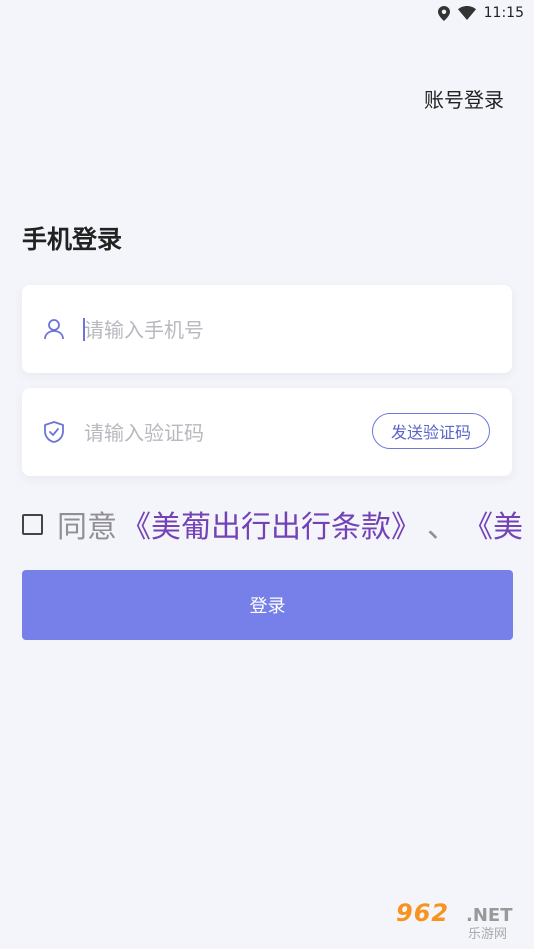 This screenshot has width=534, height=949. What do you see at coordinates (267, 15) in the screenshot?
I see `status-bar: 11:15` at bounding box center [267, 15].